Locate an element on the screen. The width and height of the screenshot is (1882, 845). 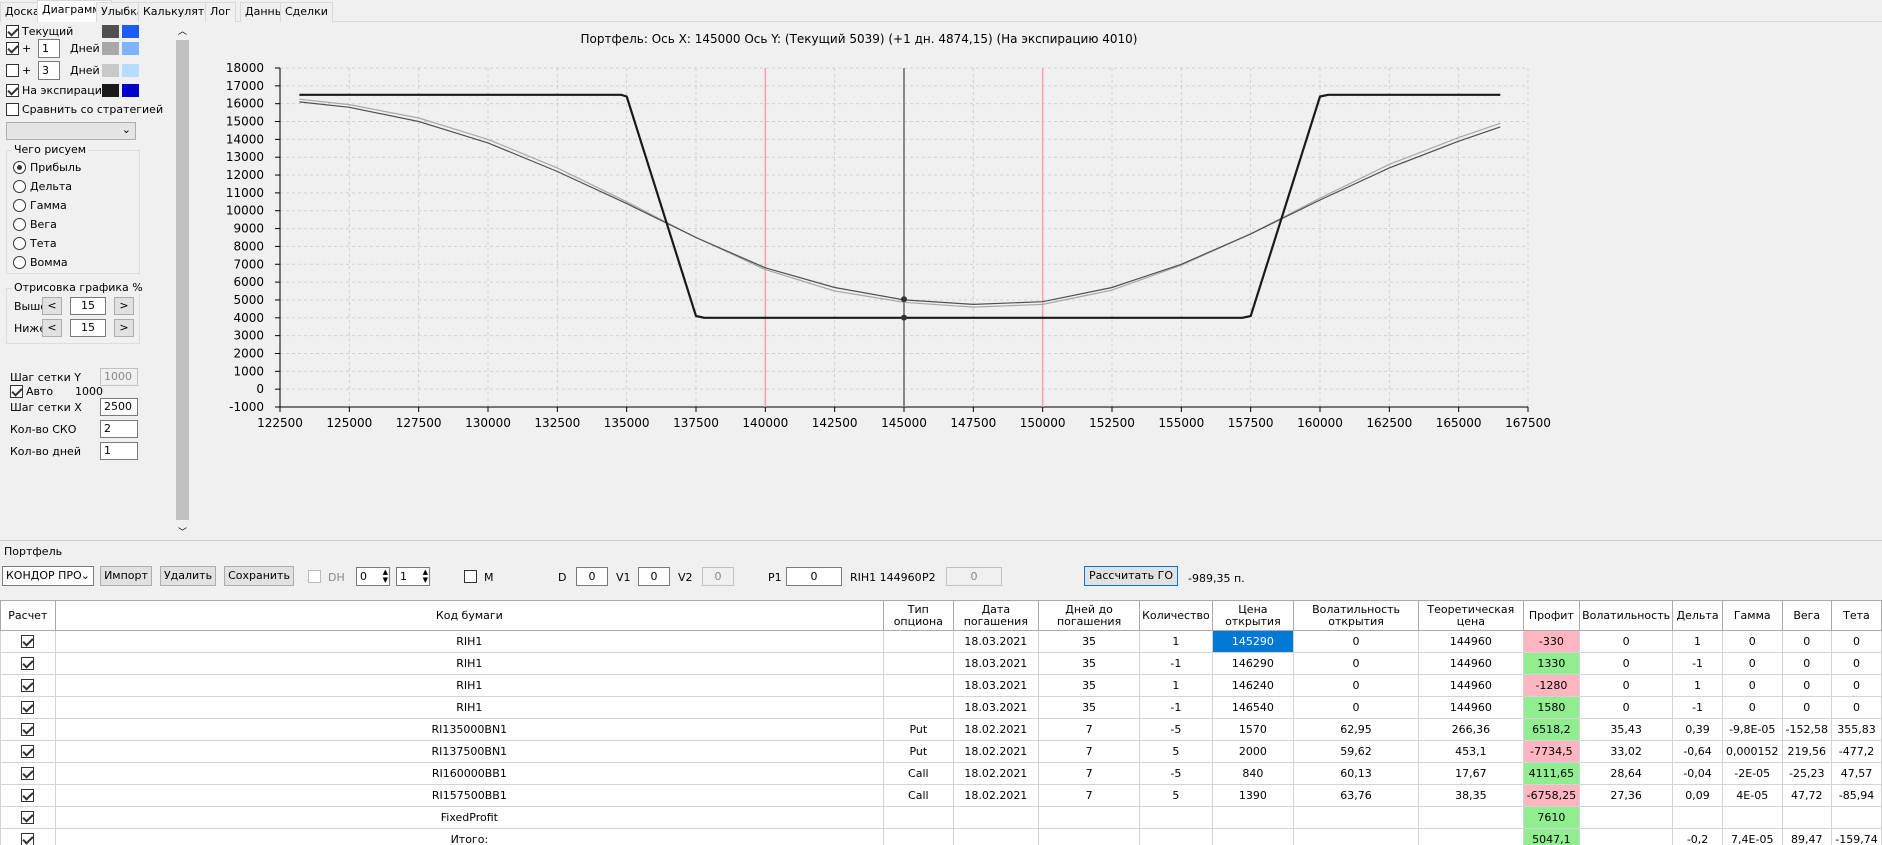
table-cell: 5 is located at coordinates (1176, 751).